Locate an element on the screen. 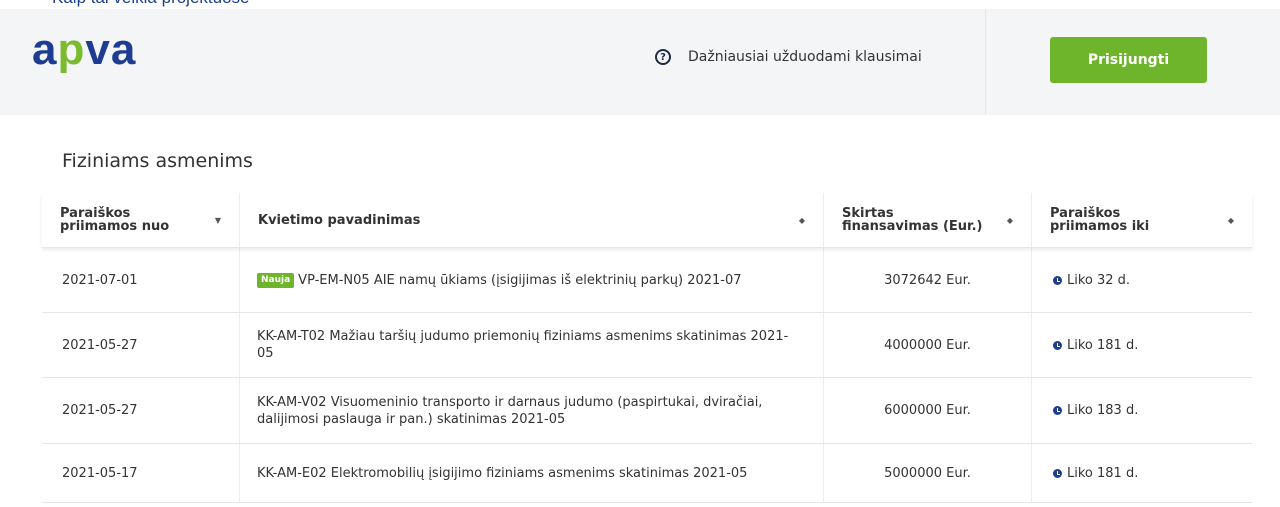 The width and height of the screenshot is (1280, 507). funding-cell: 4000000 Eur. is located at coordinates (928, 345).